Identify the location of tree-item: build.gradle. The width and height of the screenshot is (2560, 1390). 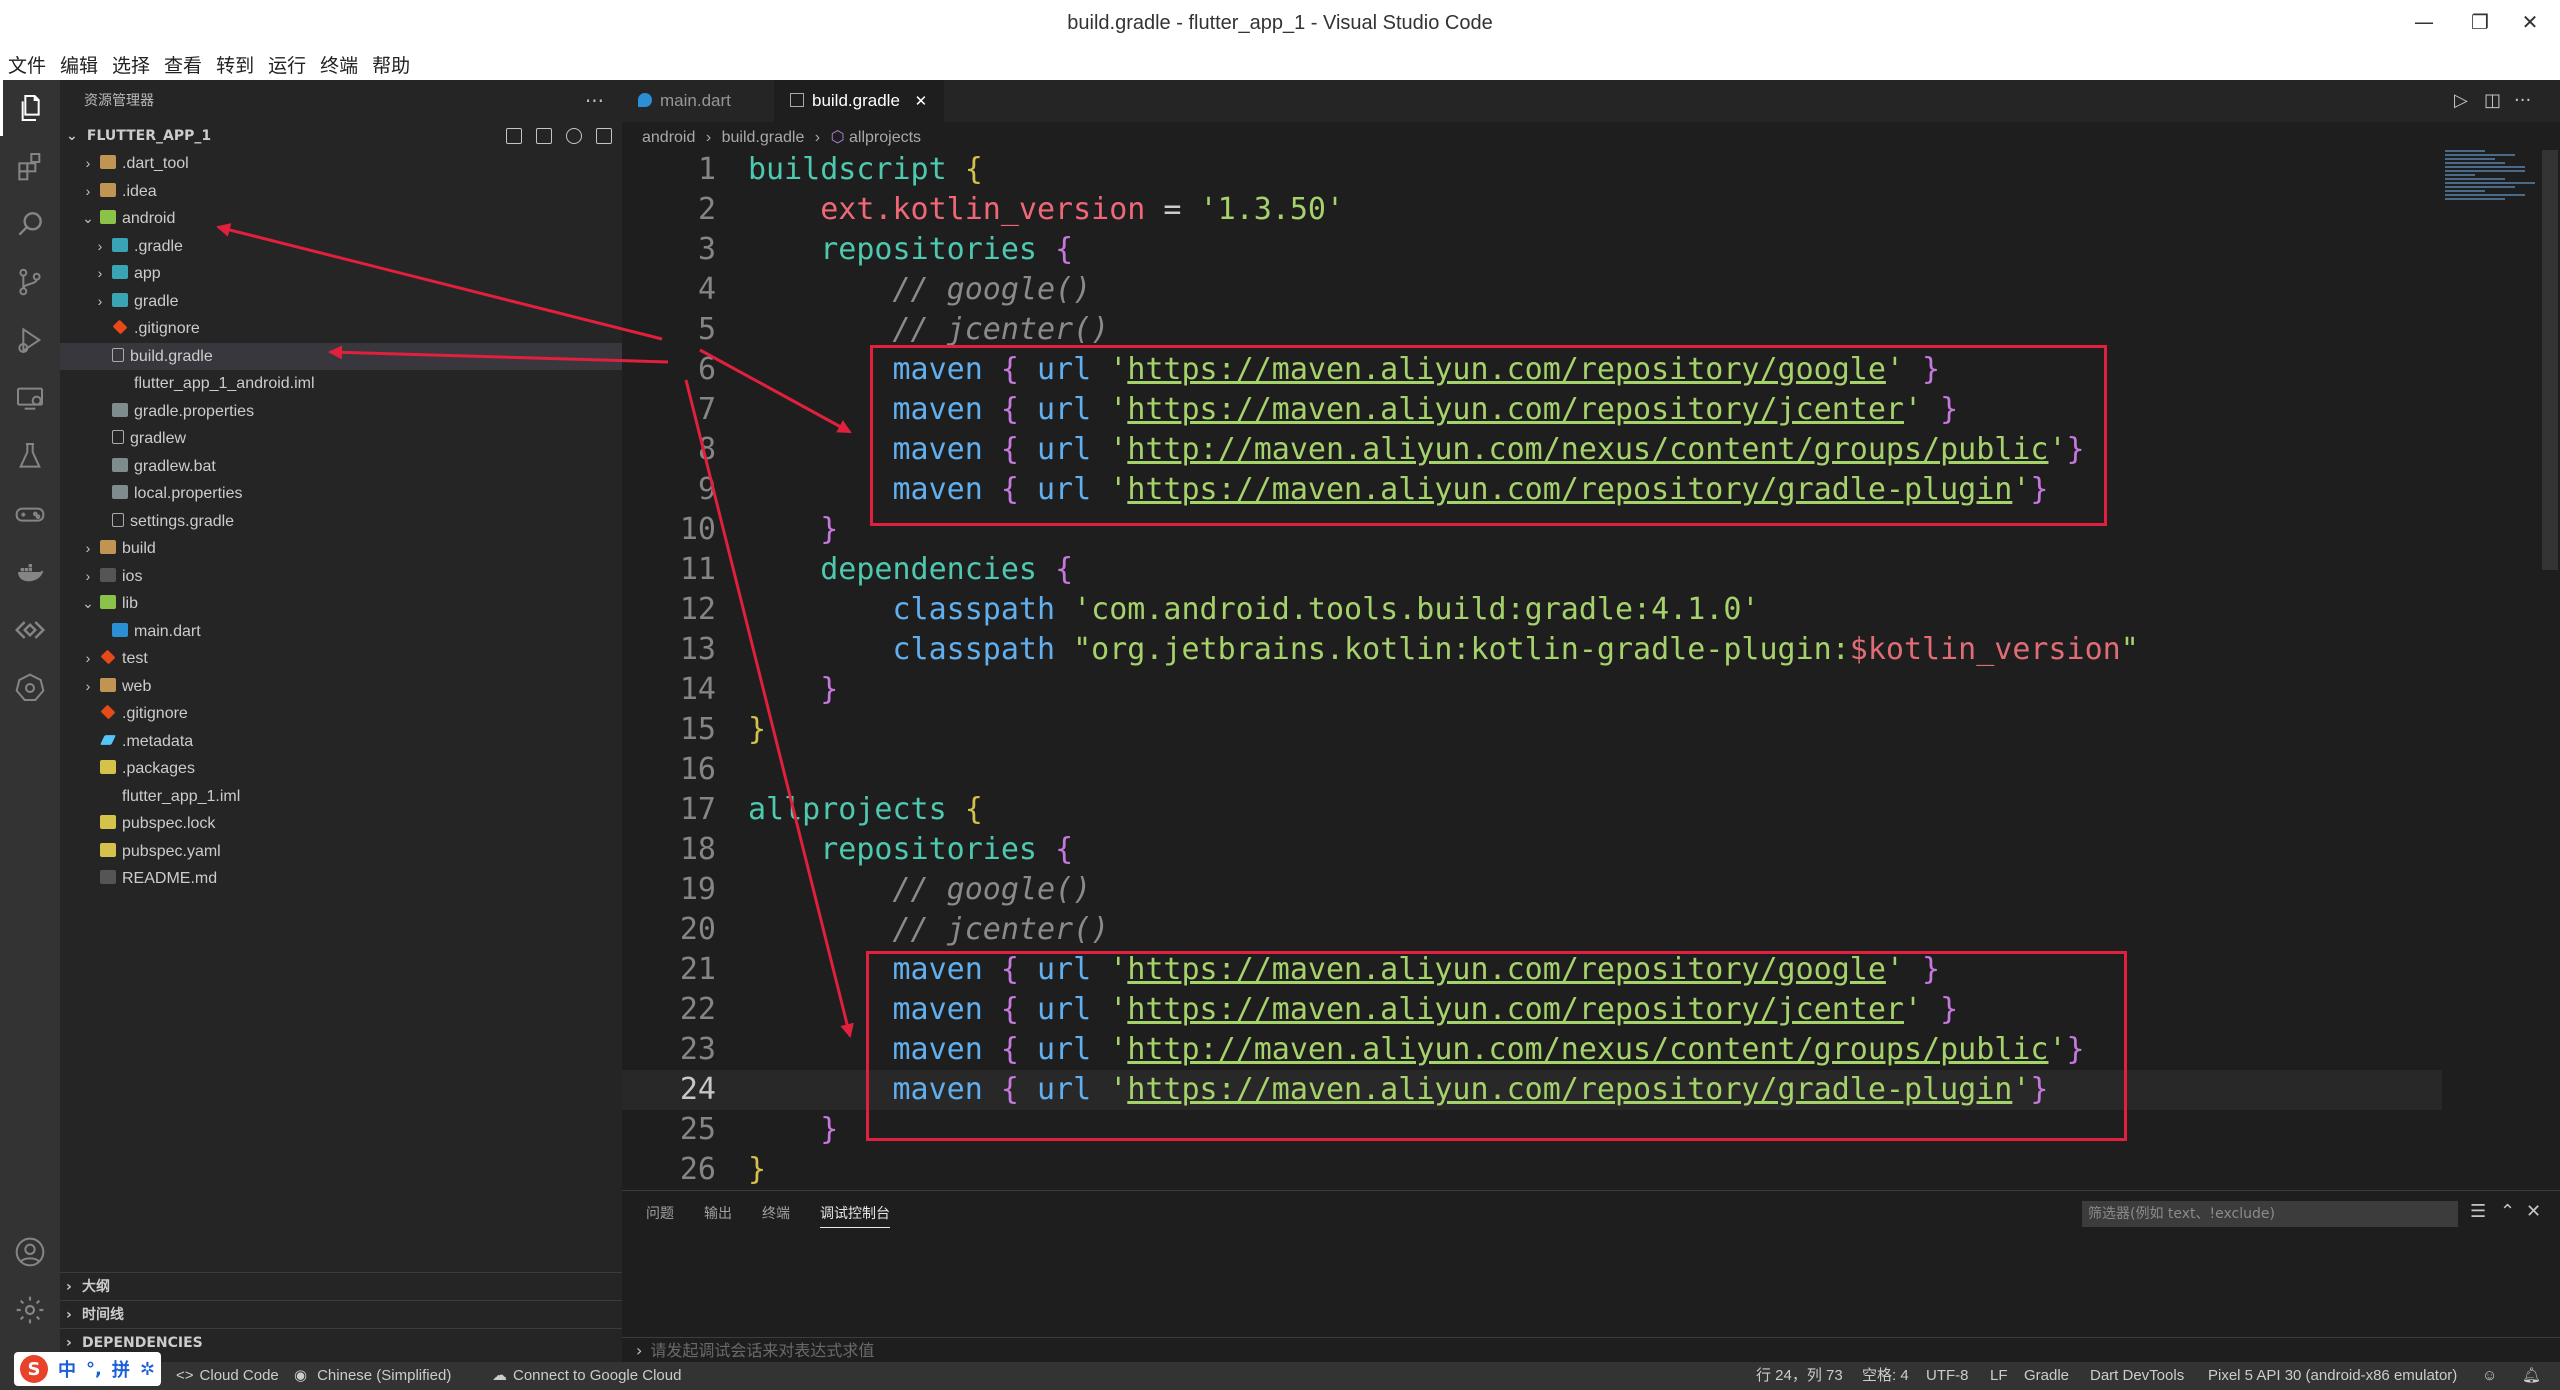
(341, 356).